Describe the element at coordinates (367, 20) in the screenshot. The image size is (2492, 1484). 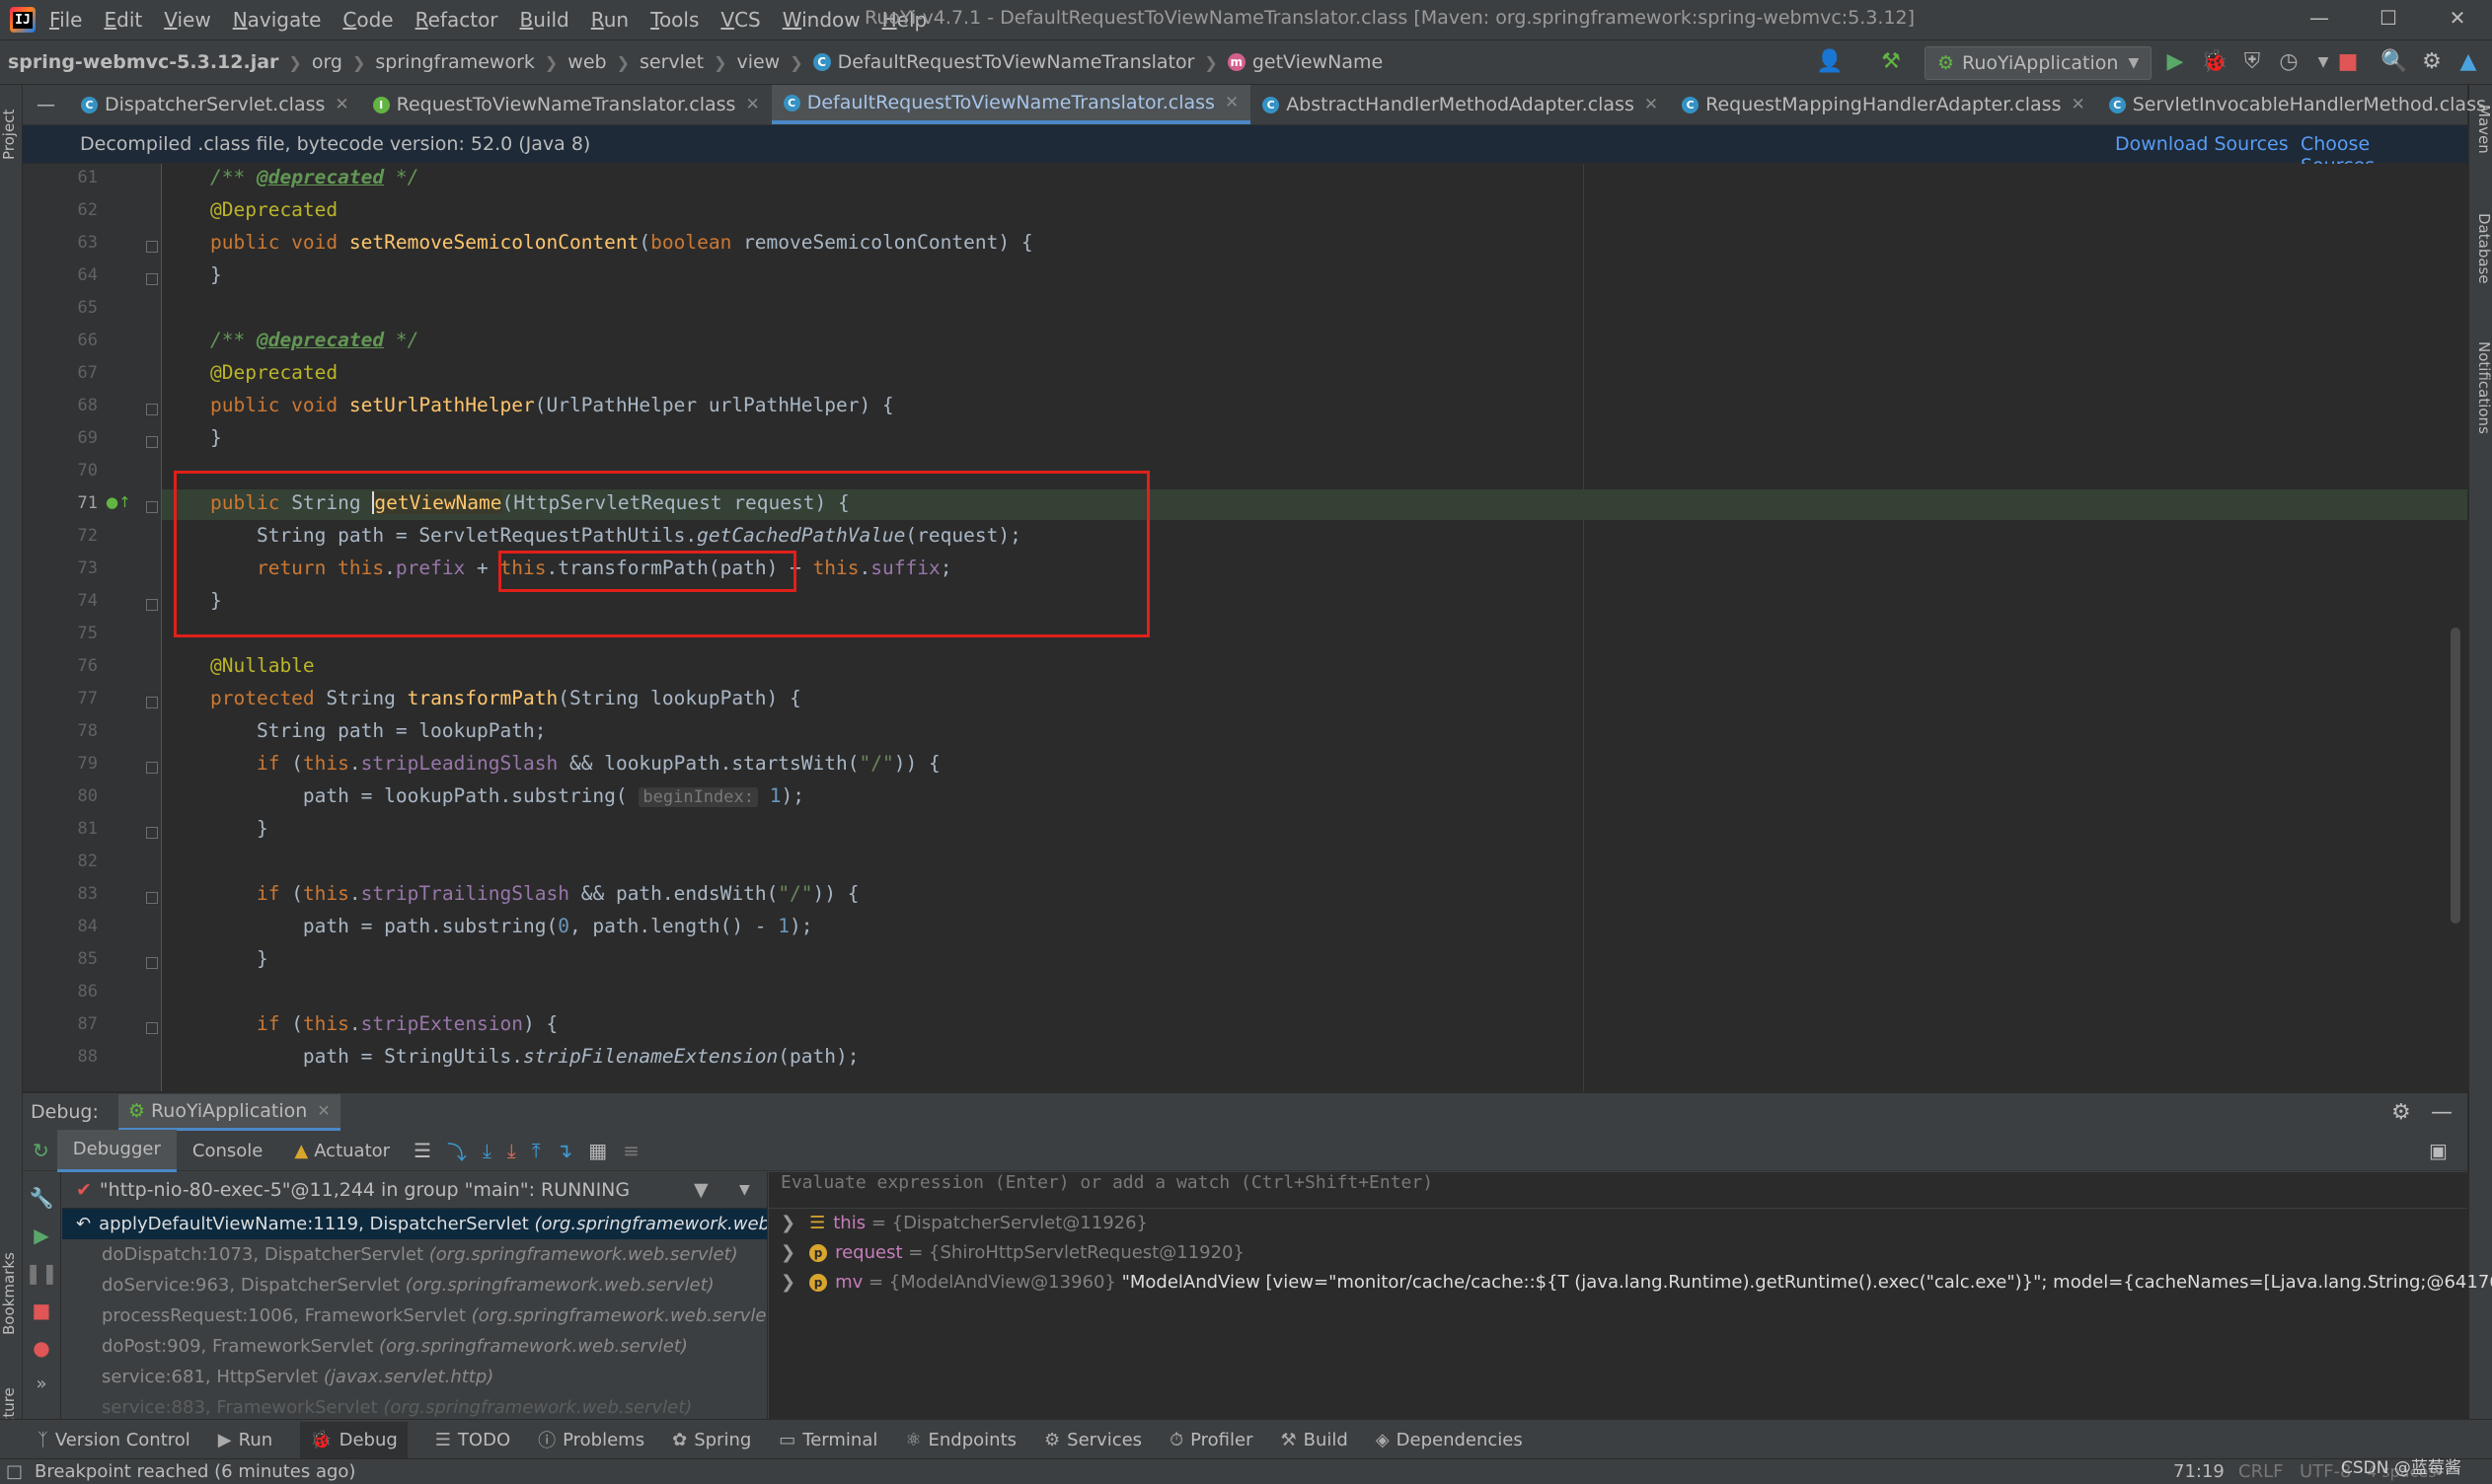
I see `menu-code: Code` at that location.